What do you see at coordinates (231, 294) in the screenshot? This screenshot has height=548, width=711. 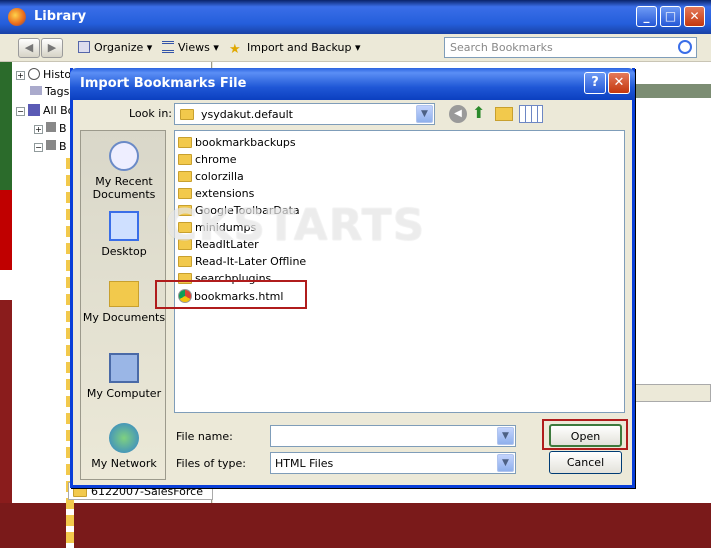 I see `bookmarks-highlight-box` at bounding box center [231, 294].